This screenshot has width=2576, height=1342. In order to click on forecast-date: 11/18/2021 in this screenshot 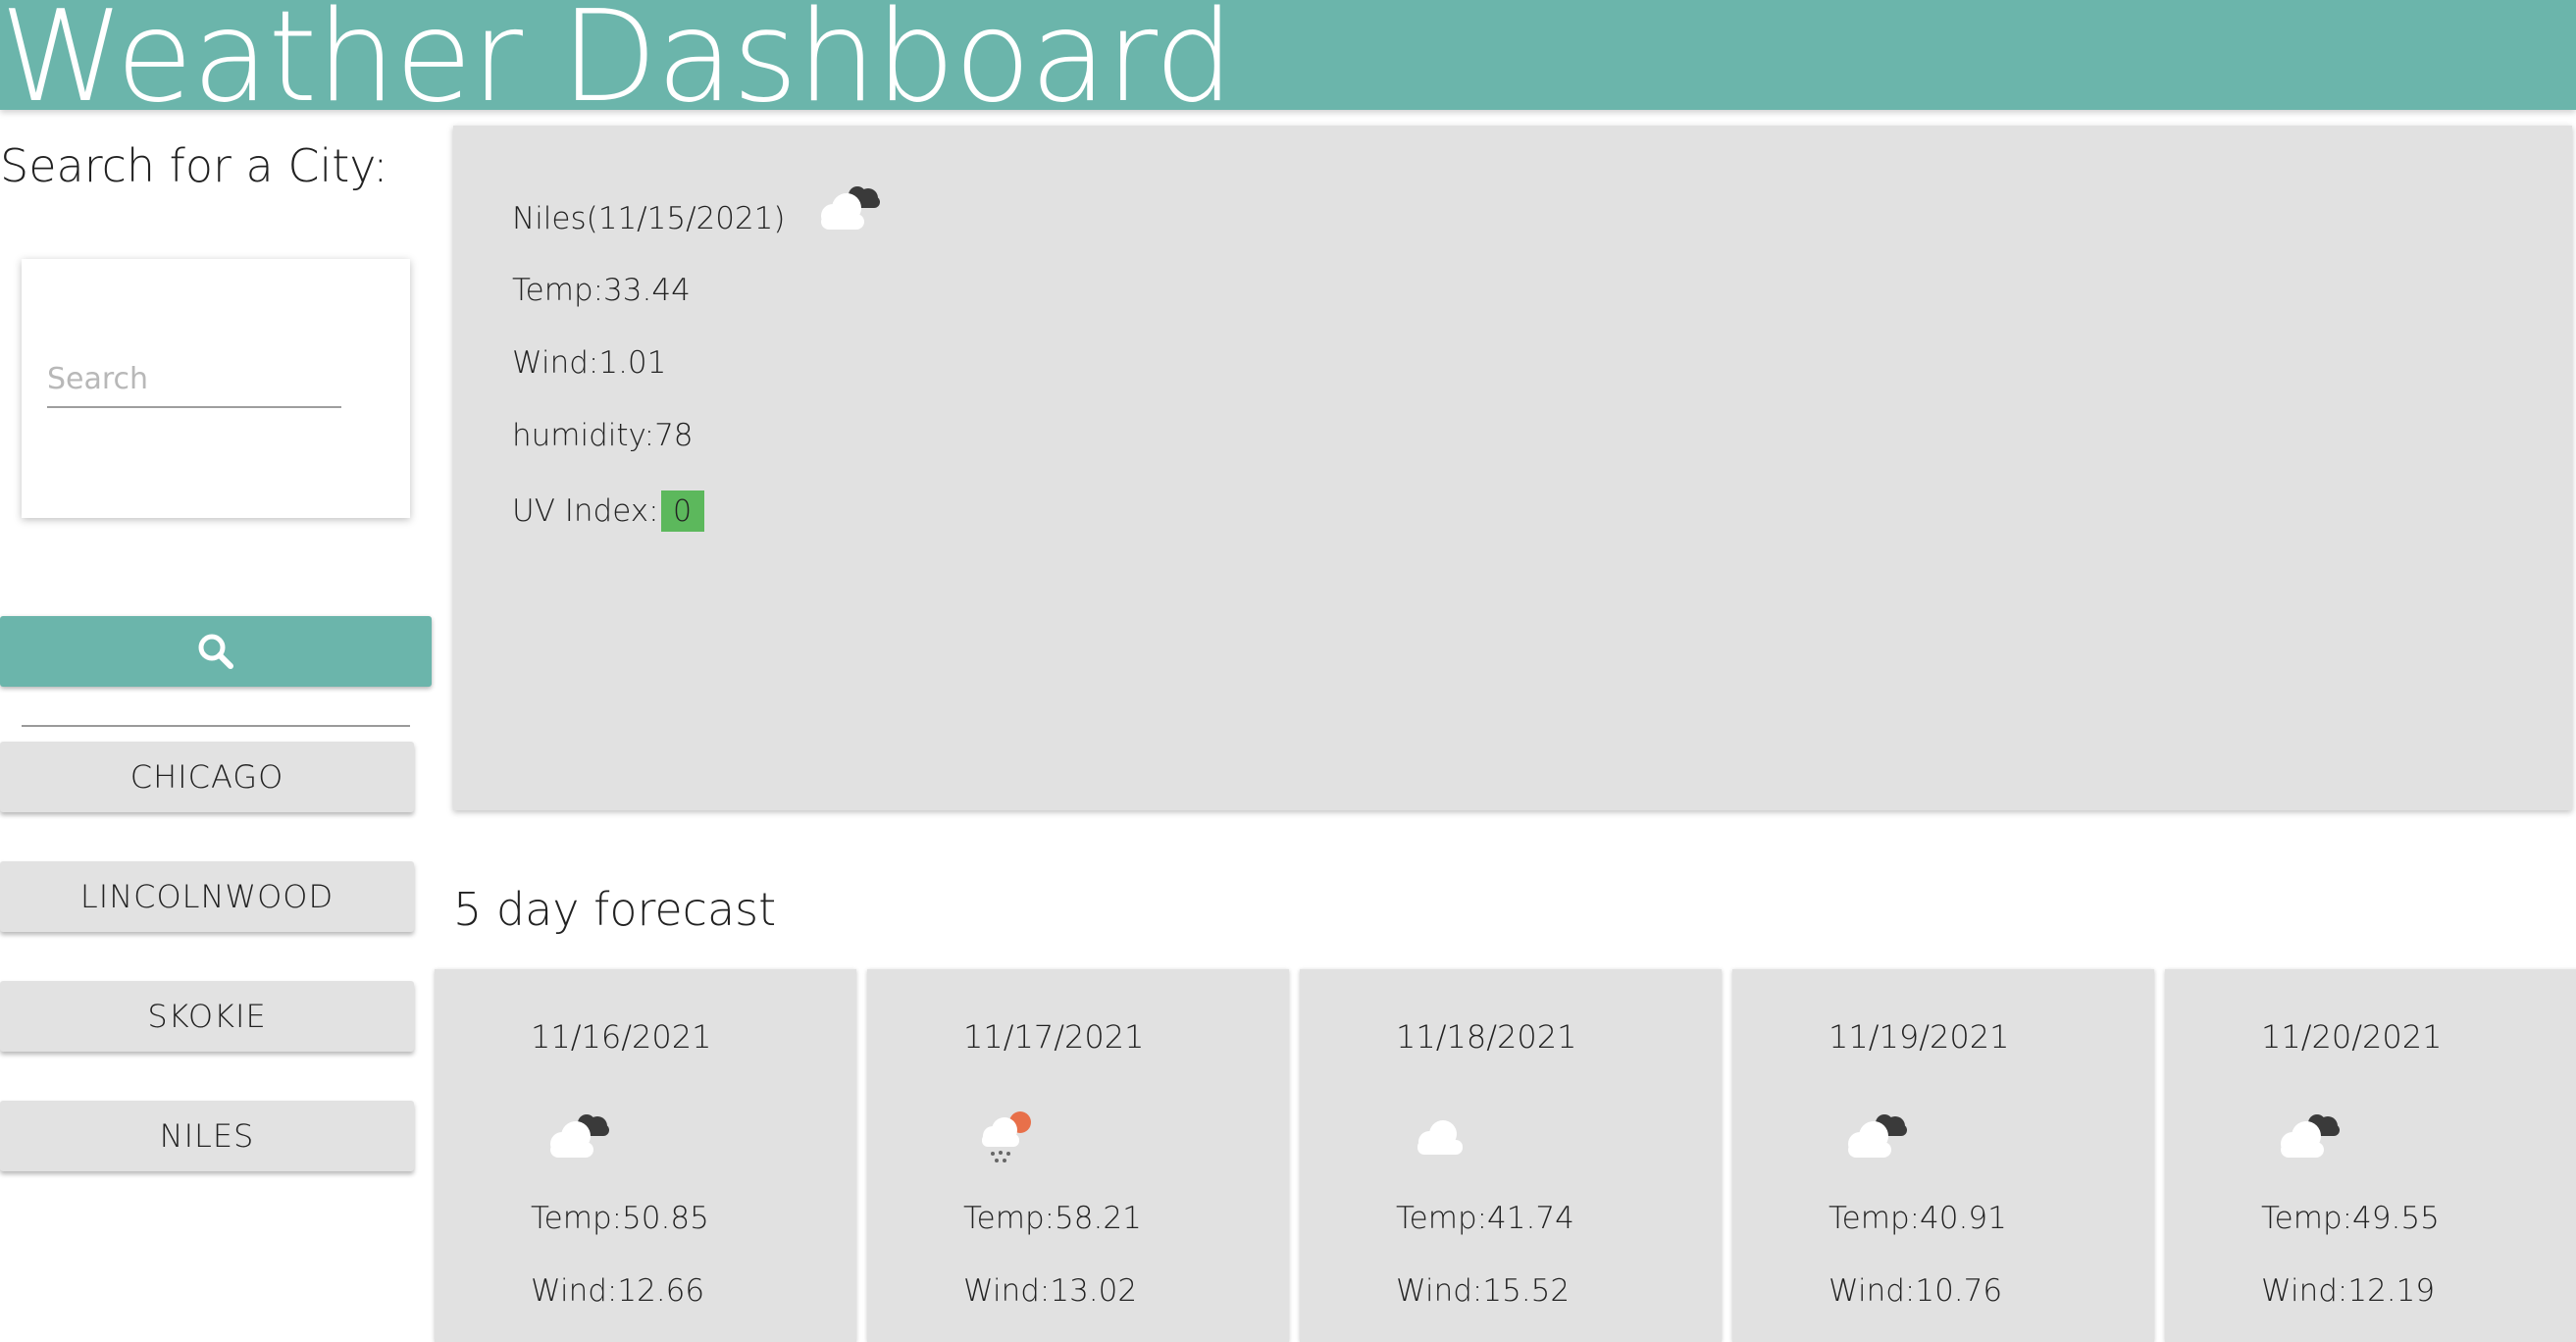, I will do `click(1486, 1037)`.